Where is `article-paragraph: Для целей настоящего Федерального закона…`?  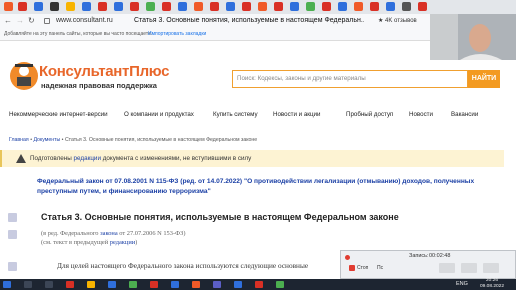 article-paragraph: Для целей настоящего Федерального закона… is located at coordinates (183, 265).